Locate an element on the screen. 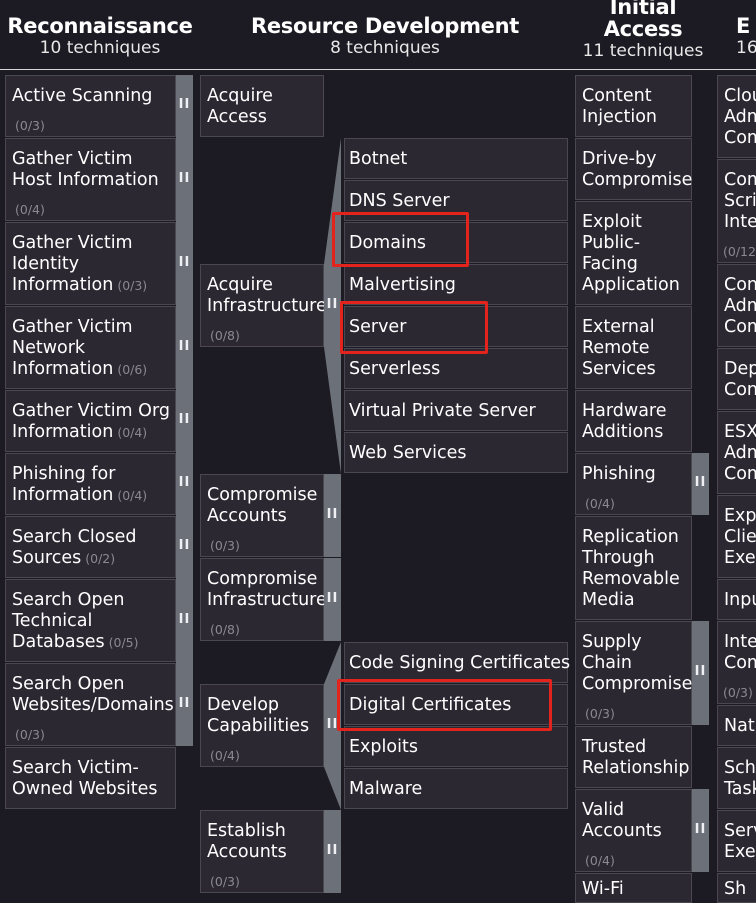  technique-compromise-infrastructure: Compromise Infrastructure (0/8) is located at coordinates (263, 599).